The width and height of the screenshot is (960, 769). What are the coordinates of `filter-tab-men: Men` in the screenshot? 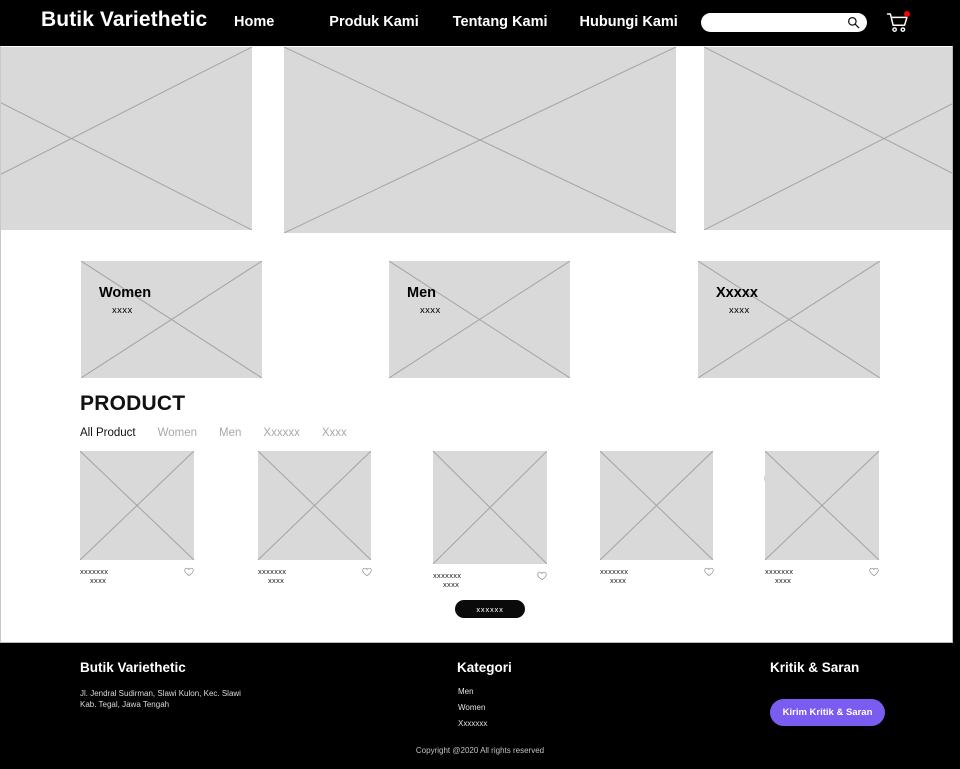 It's located at (230, 433).